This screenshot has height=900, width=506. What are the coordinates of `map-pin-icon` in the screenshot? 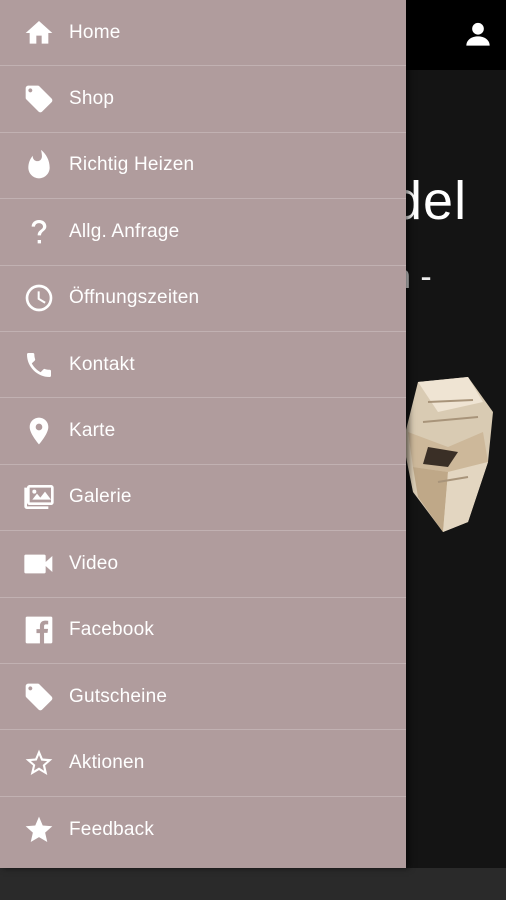 It's located at (39, 431).